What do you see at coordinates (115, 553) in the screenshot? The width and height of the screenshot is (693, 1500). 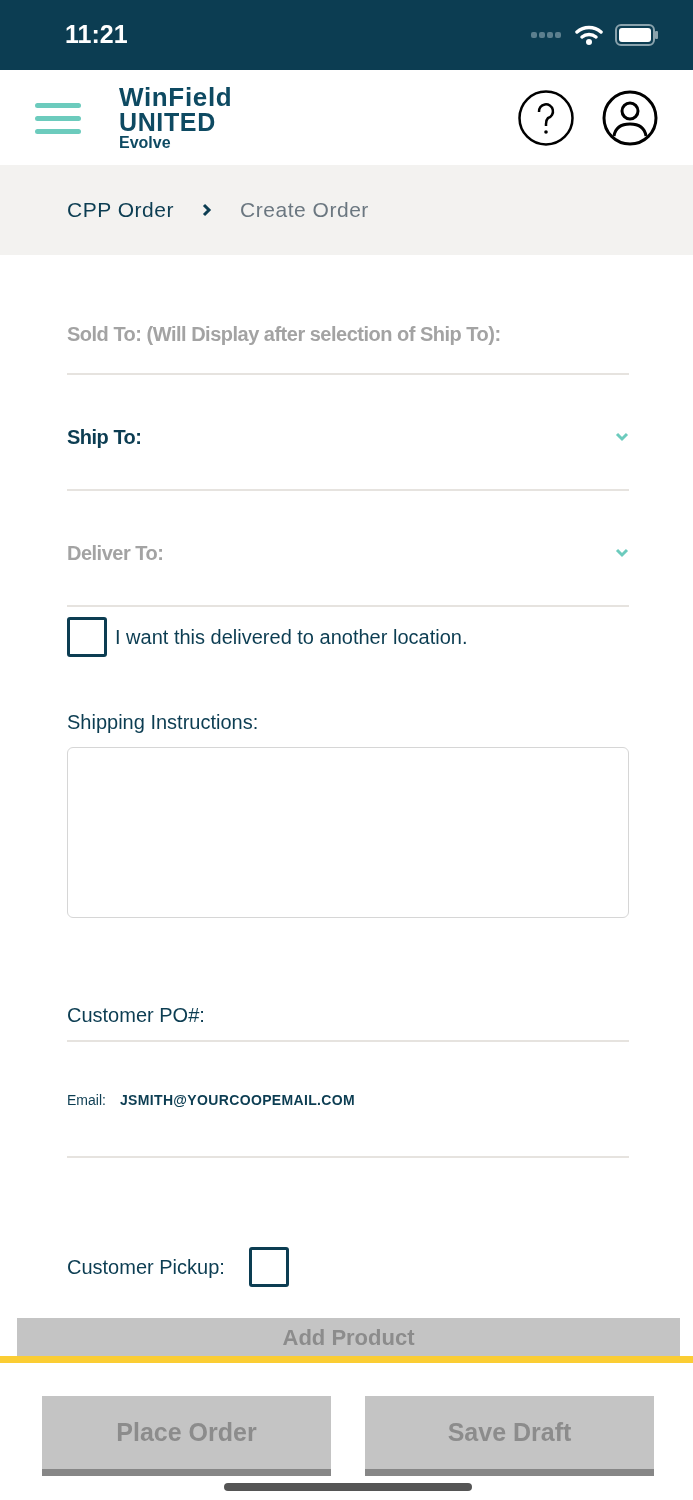 I see `field-label: Deliver To:` at bounding box center [115, 553].